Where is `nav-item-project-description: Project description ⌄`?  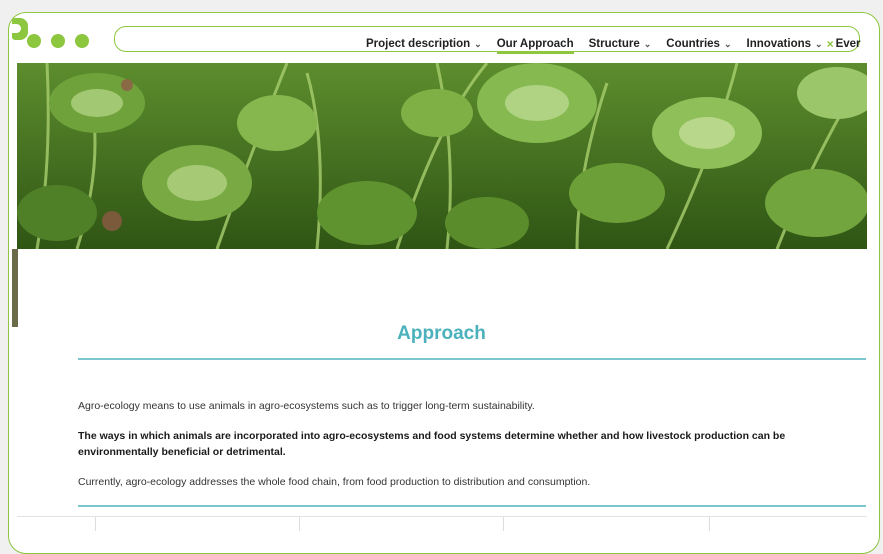
nav-item-project-description: Project description ⌄ is located at coordinates (424, 44).